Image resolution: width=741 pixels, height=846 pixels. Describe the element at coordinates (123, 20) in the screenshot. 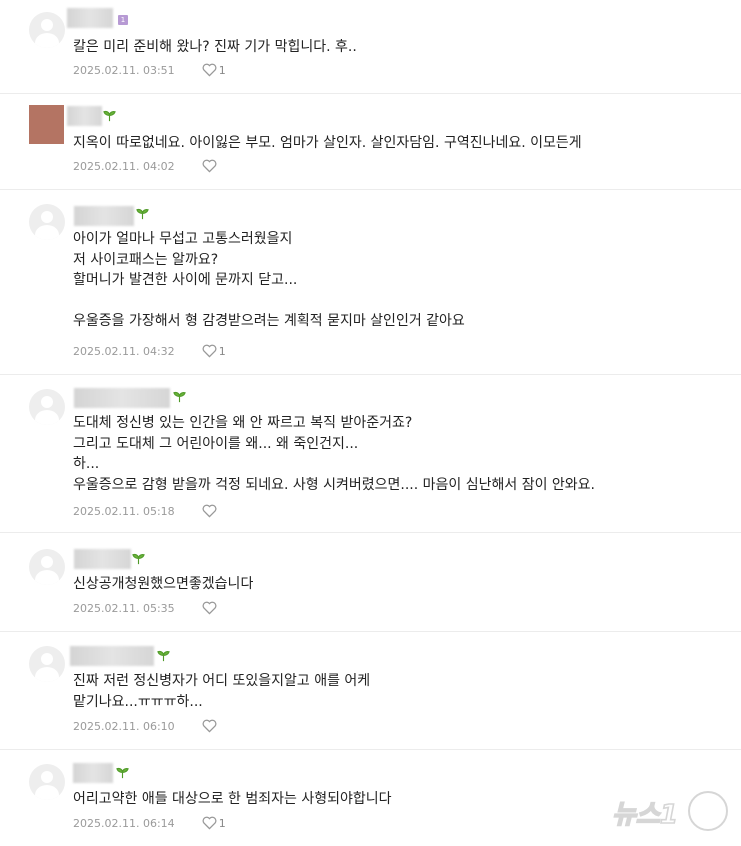

I see `level-badge: 1` at that location.